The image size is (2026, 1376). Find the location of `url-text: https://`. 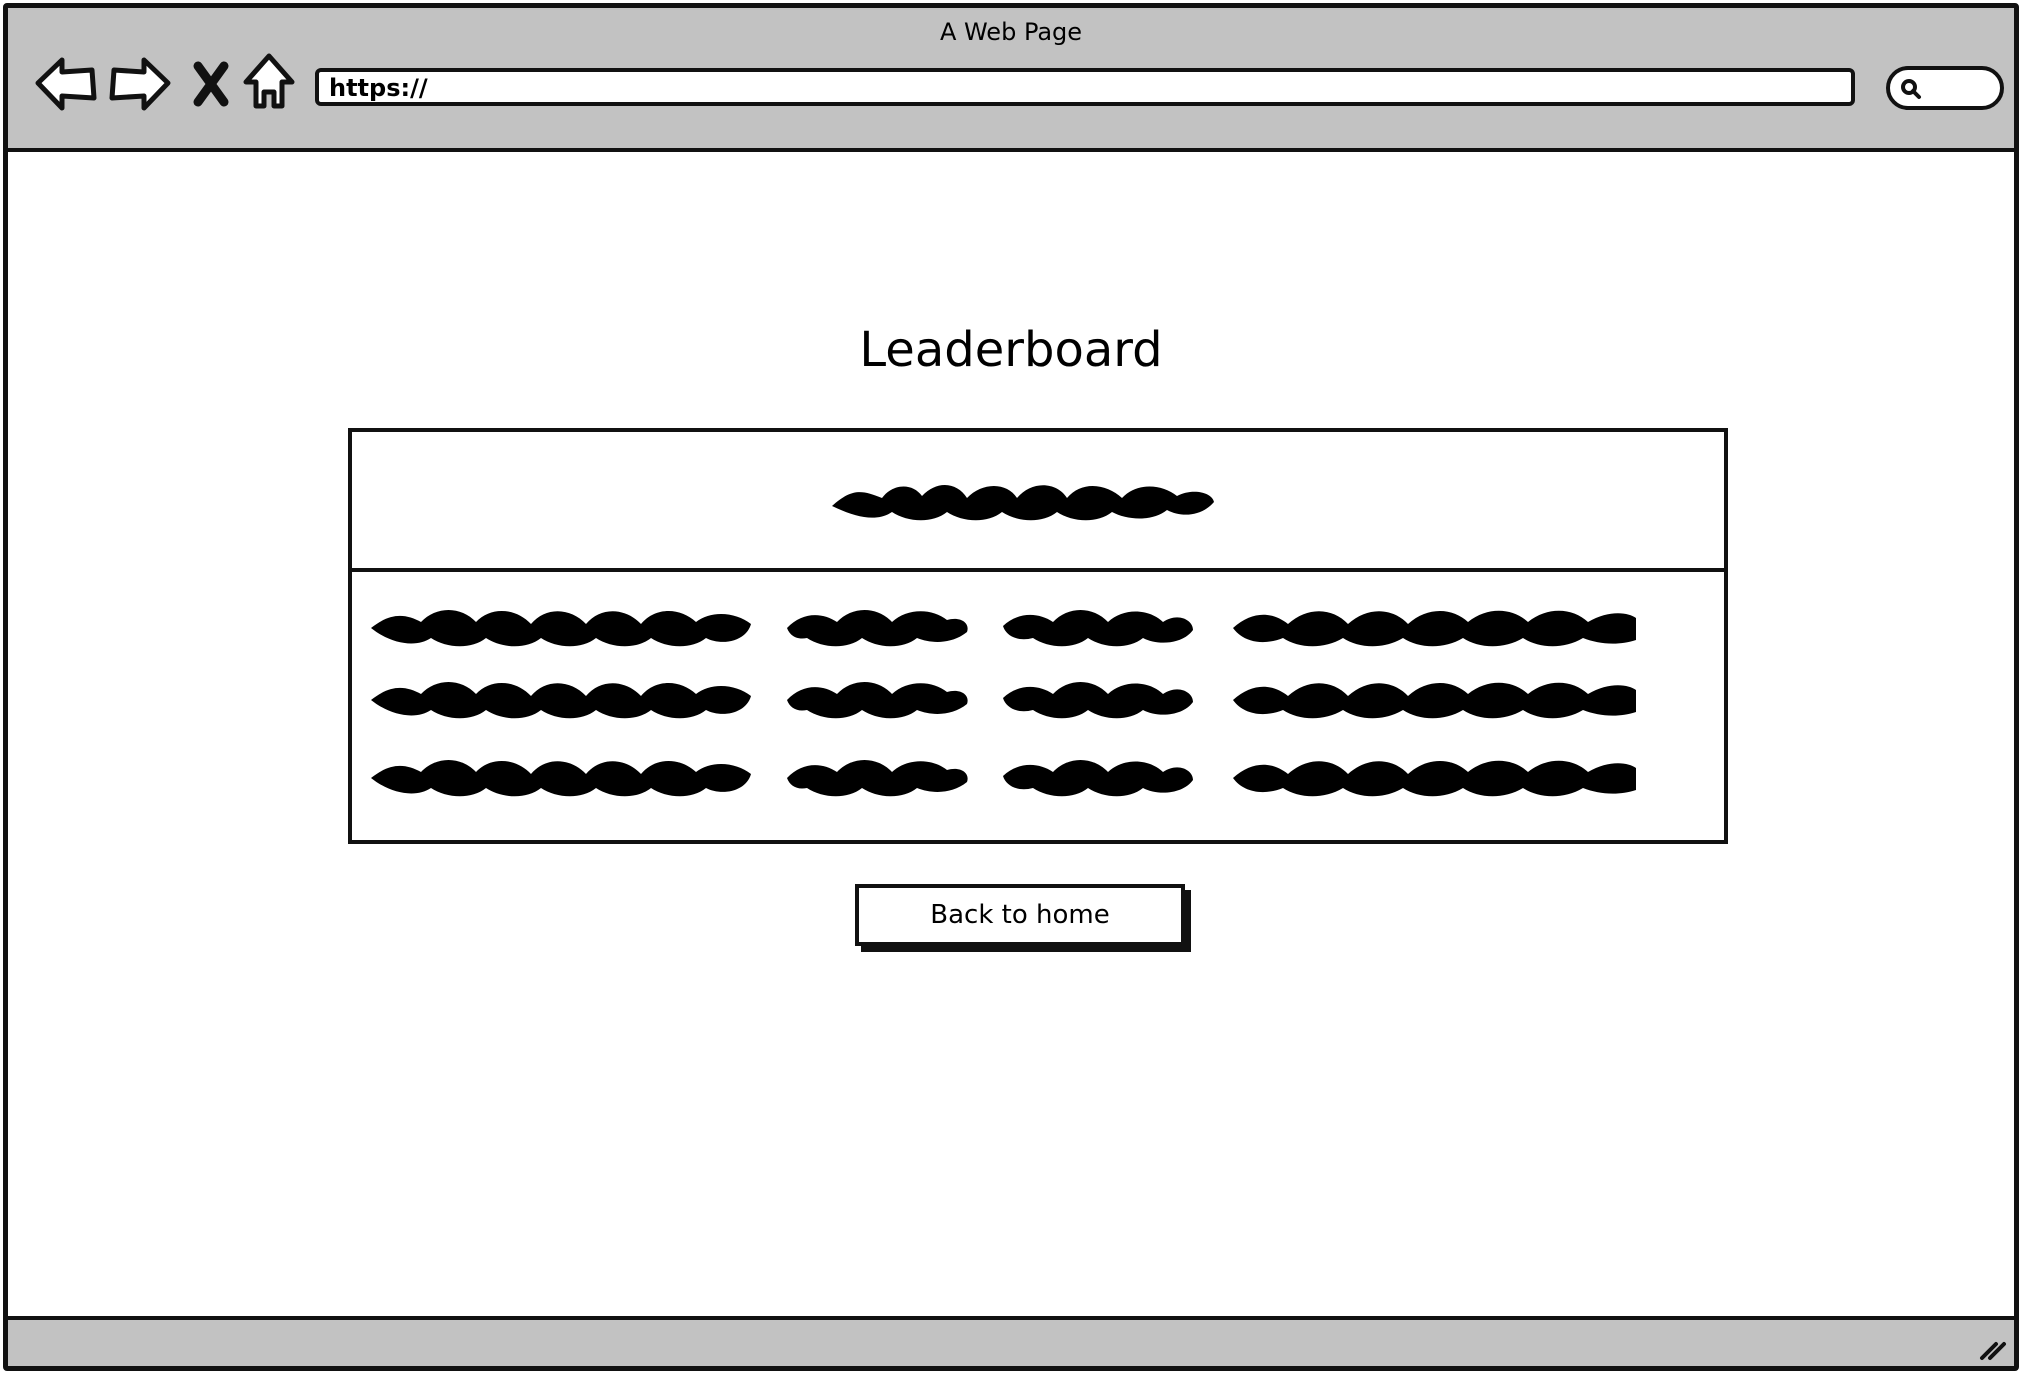

url-text: https:// is located at coordinates (378, 88).